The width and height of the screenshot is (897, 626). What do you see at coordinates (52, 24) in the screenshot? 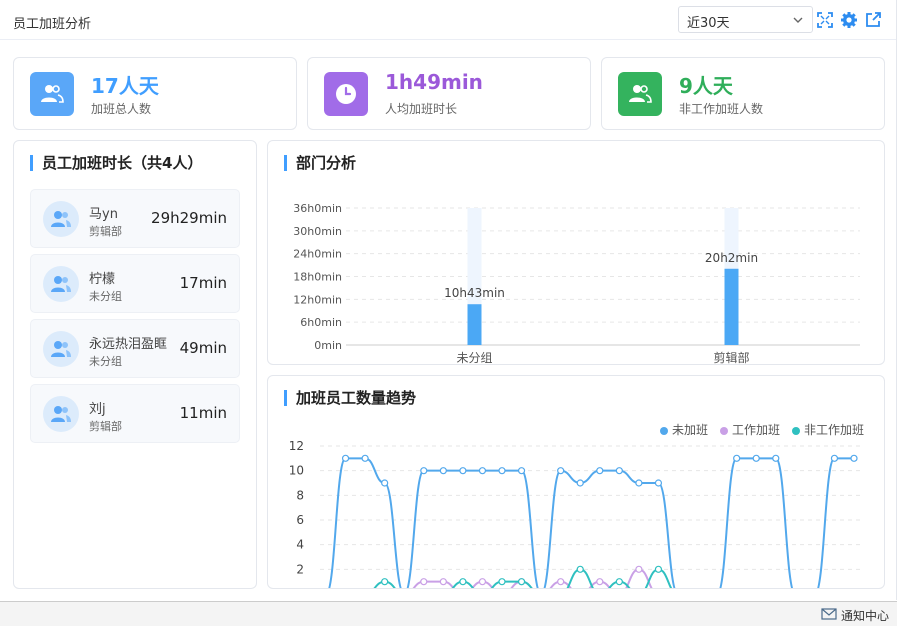
I see `page-title: 员工加班分析` at bounding box center [52, 24].